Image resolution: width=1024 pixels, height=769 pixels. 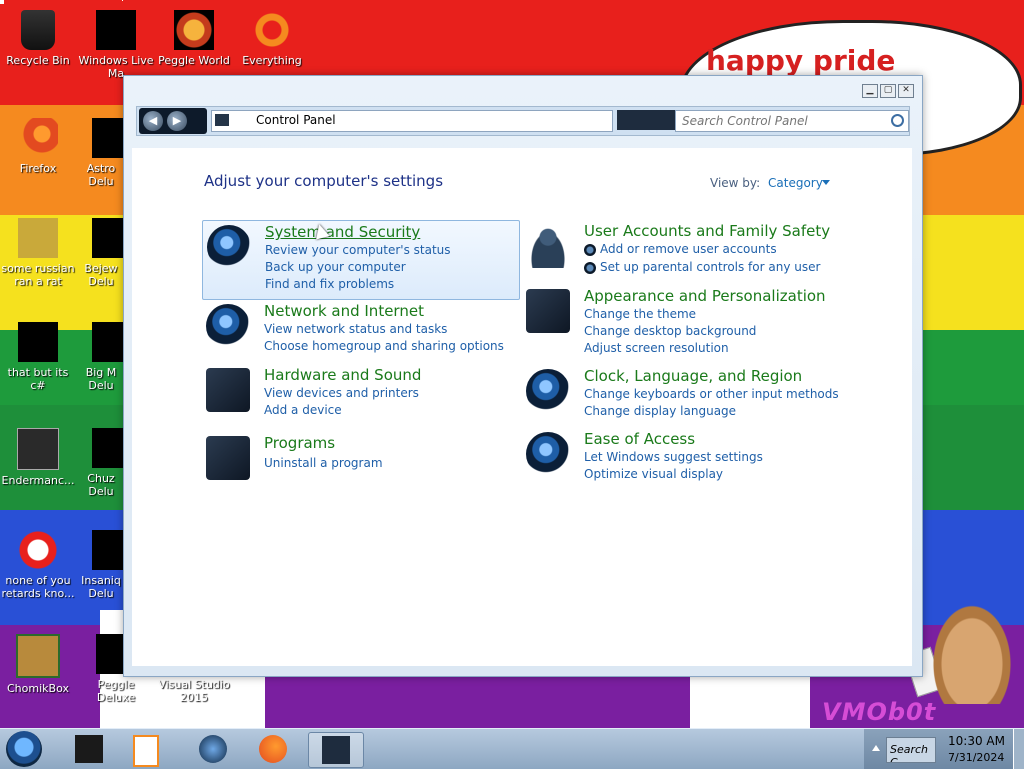 What do you see at coordinates (355, 329) in the screenshot?
I see `link-network-status: View network status and tasks` at bounding box center [355, 329].